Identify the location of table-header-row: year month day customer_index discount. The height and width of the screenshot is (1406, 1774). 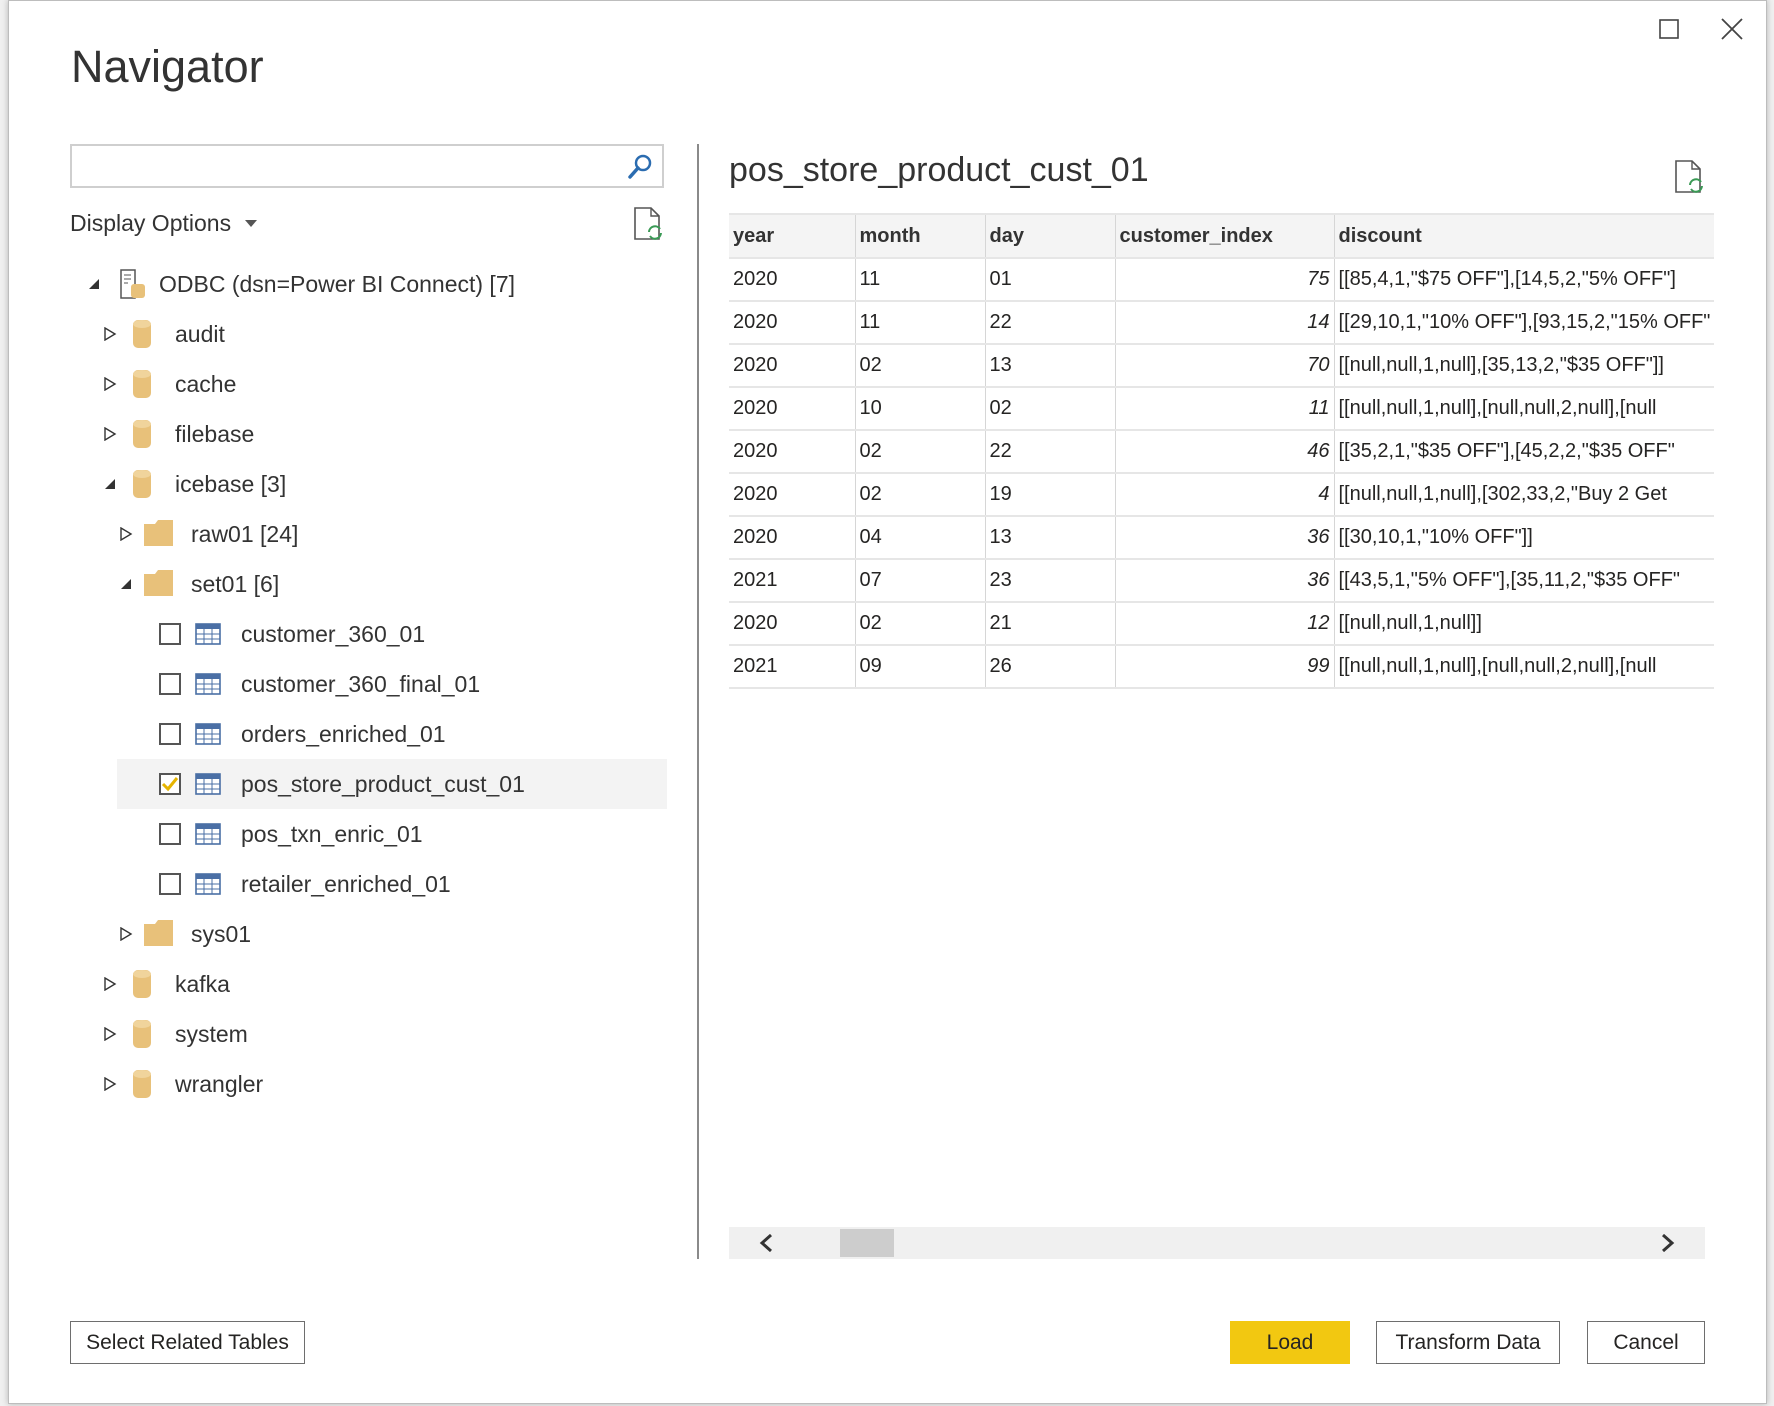
(1222, 236).